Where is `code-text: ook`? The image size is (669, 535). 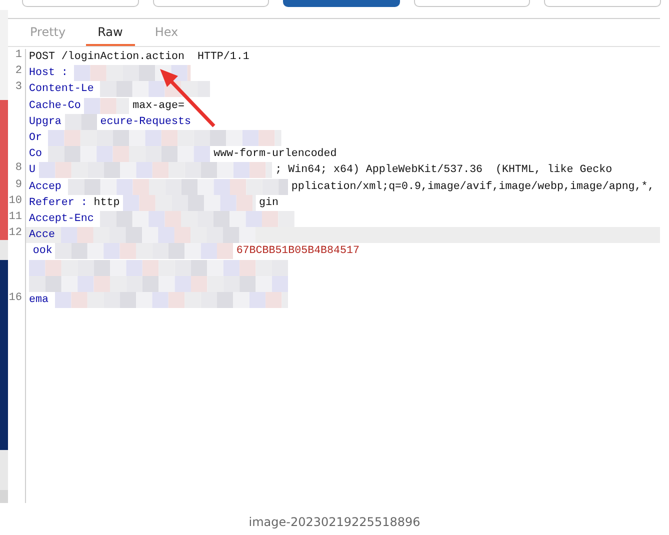 code-text: ook is located at coordinates (42, 251).